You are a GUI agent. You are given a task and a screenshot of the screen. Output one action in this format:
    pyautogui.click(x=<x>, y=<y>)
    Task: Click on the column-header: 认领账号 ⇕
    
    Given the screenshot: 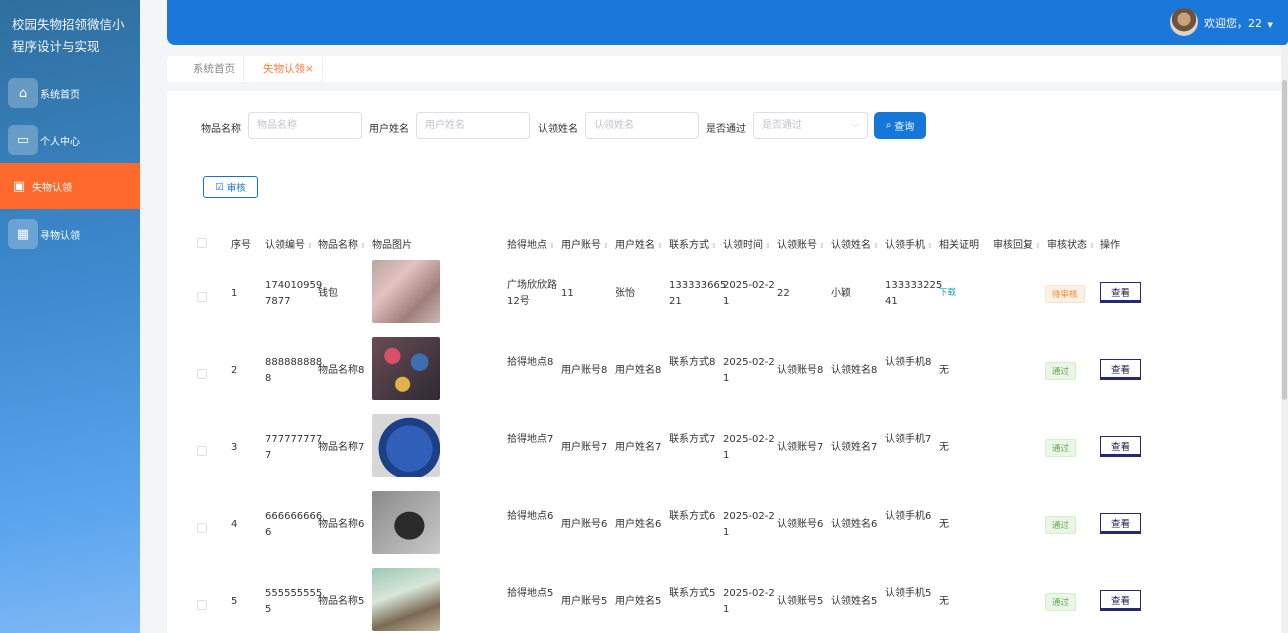 What is the action you would take?
    pyautogui.click(x=801, y=243)
    